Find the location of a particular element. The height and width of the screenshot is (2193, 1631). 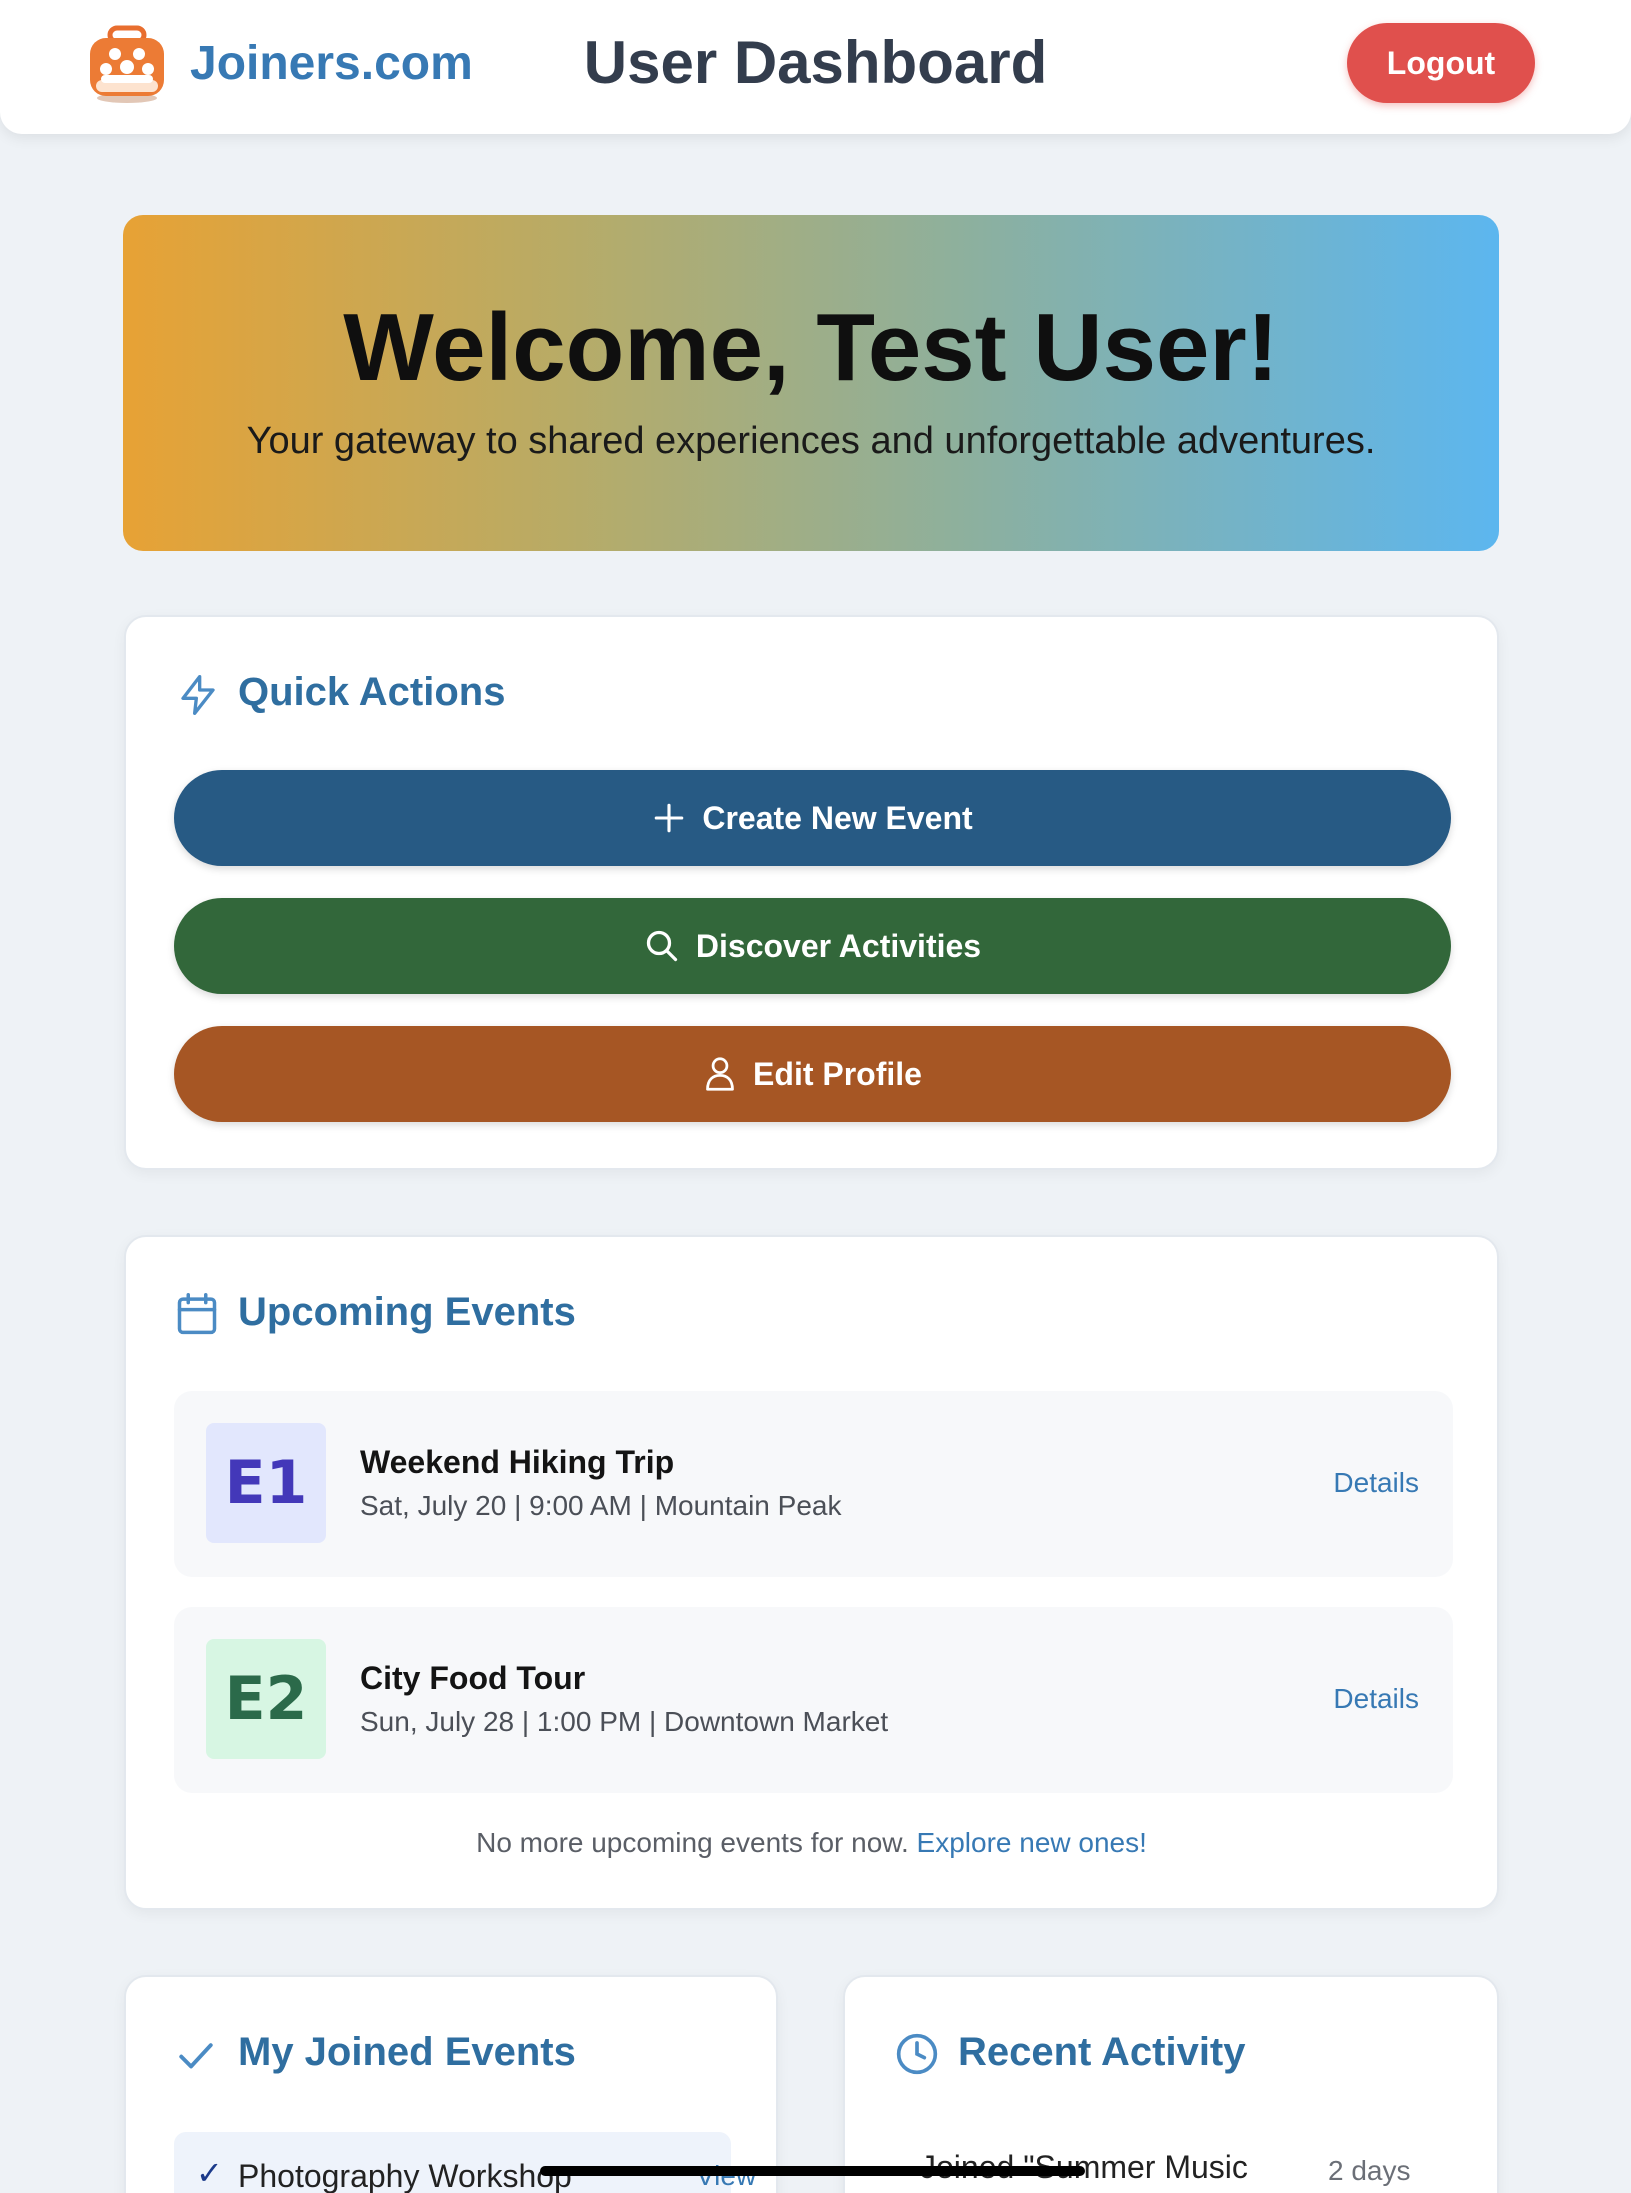

create-event-button: Create New Event is located at coordinates (812, 818).